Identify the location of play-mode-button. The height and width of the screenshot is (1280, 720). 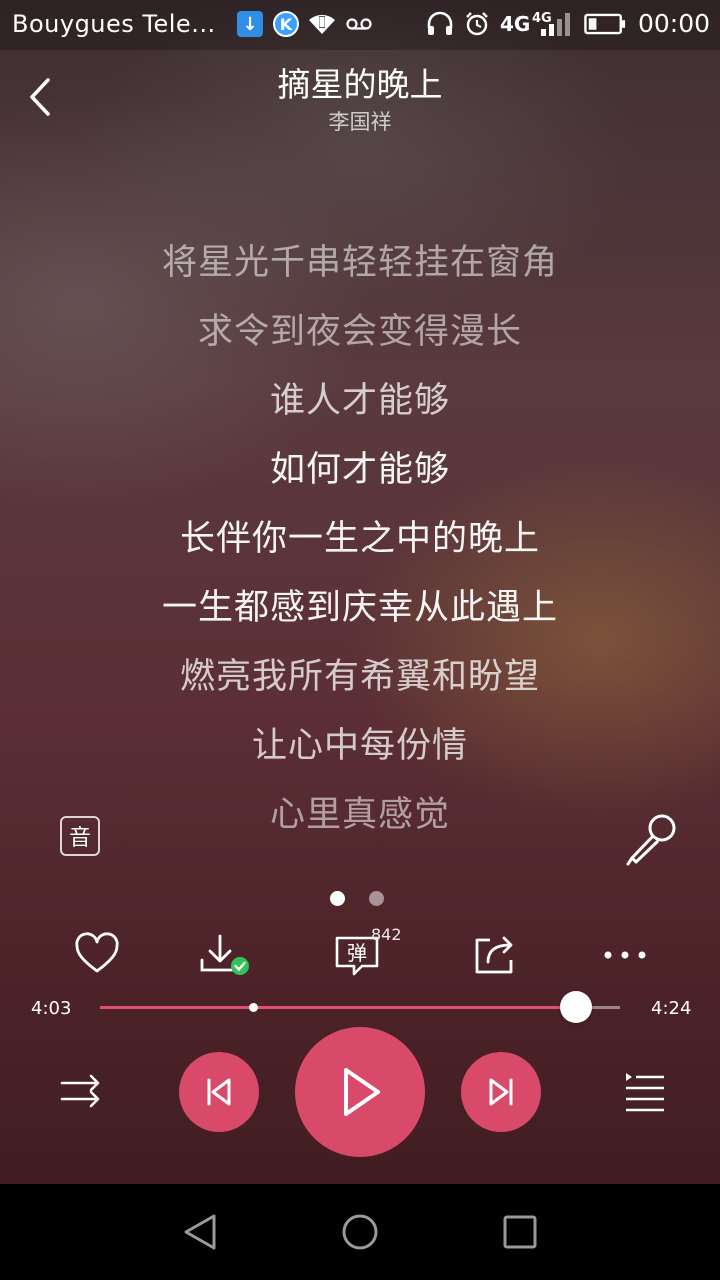
(81, 1091).